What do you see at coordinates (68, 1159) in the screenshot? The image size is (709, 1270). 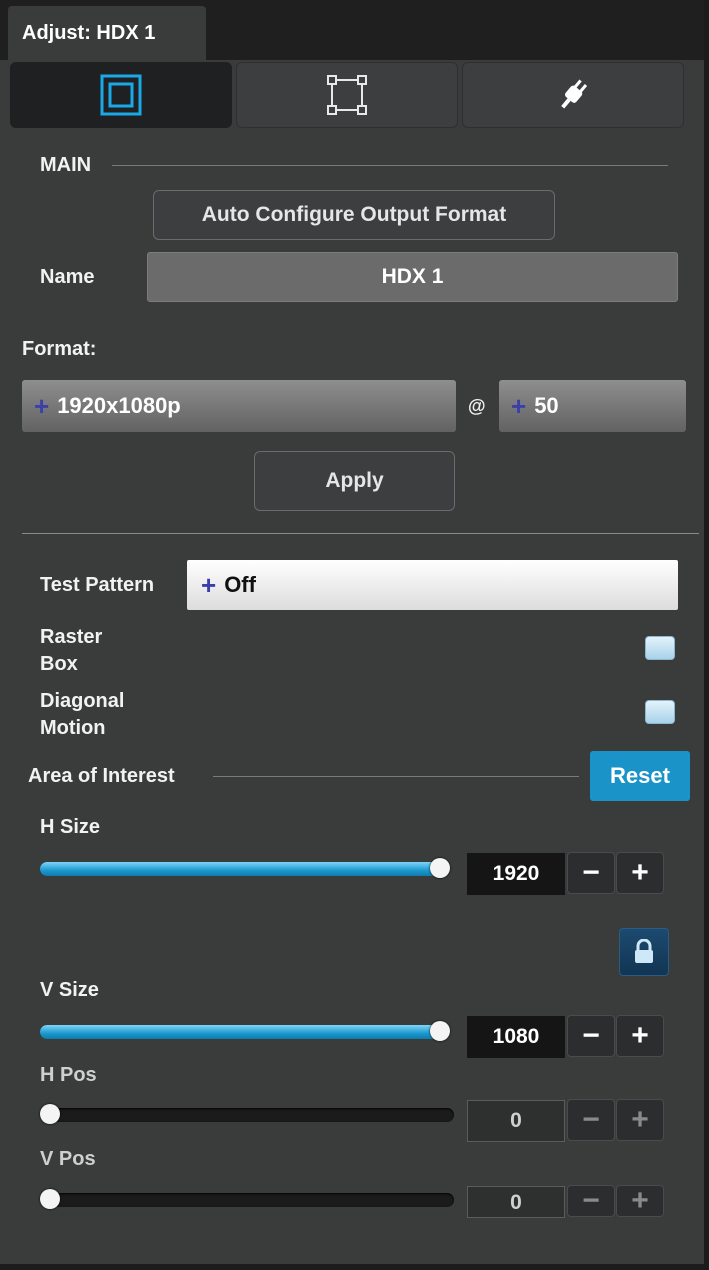 I see `v-pos-label: V Pos` at bounding box center [68, 1159].